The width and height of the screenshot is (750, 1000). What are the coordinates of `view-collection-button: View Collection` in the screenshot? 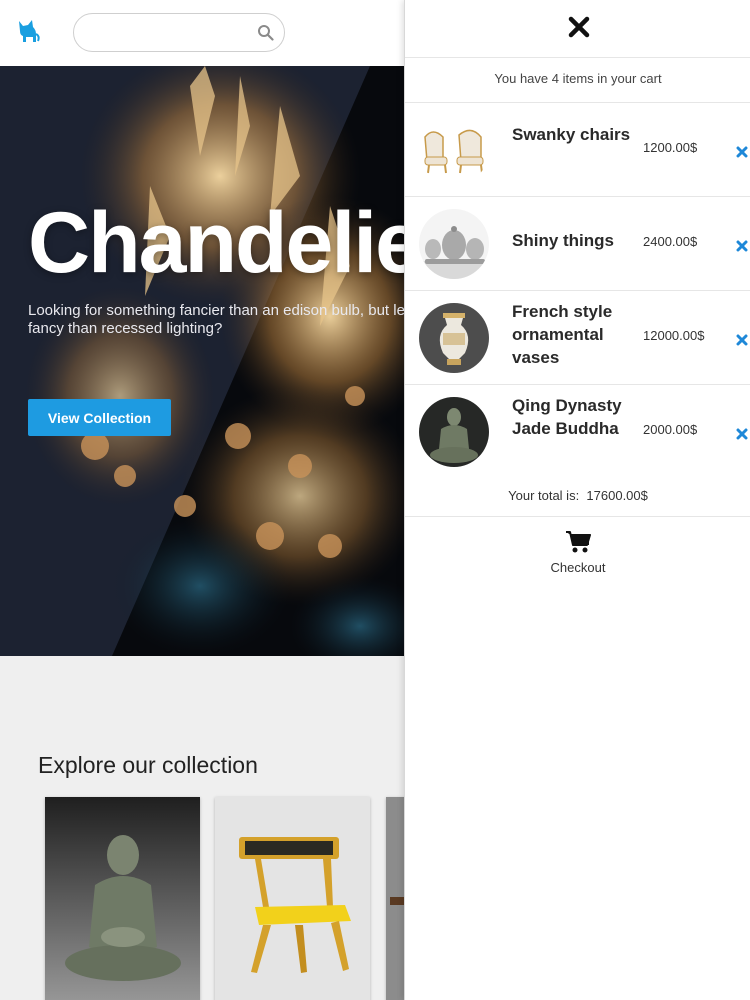 It's located at (99, 417).